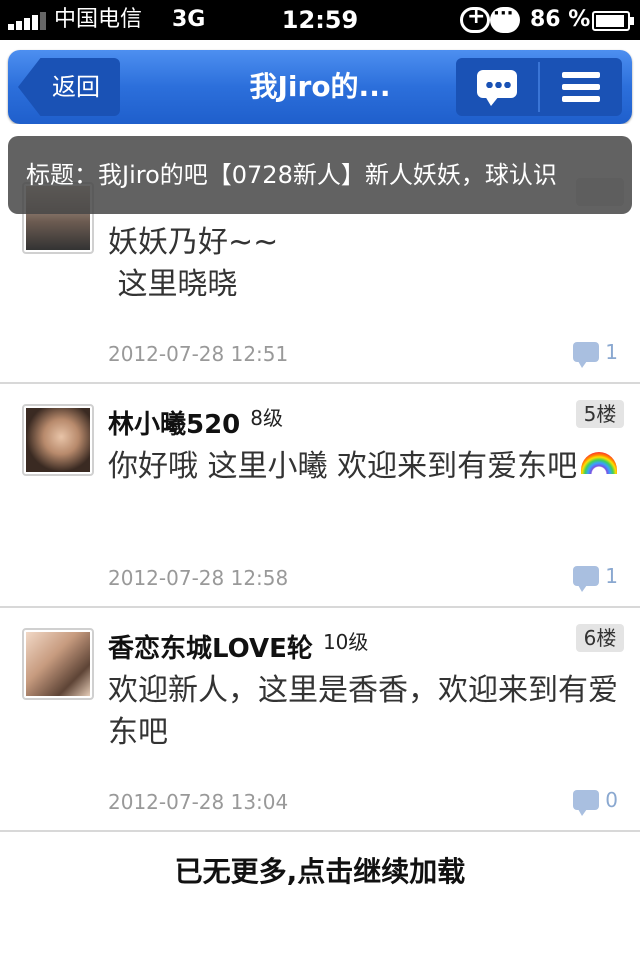 The height and width of the screenshot is (960, 640). I want to click on post-timestamp: 2012-07-28 13:04, so click(198, 802).